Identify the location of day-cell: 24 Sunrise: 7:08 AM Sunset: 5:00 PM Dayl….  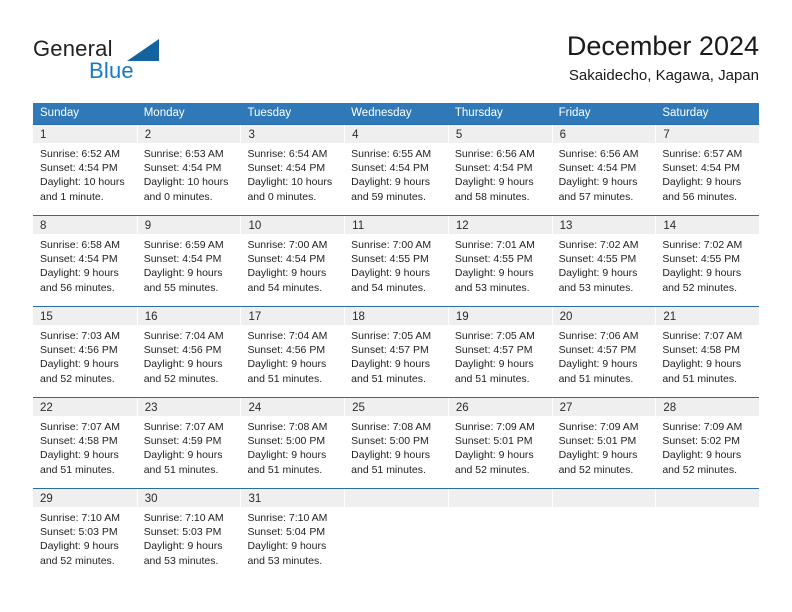
(292, 443).